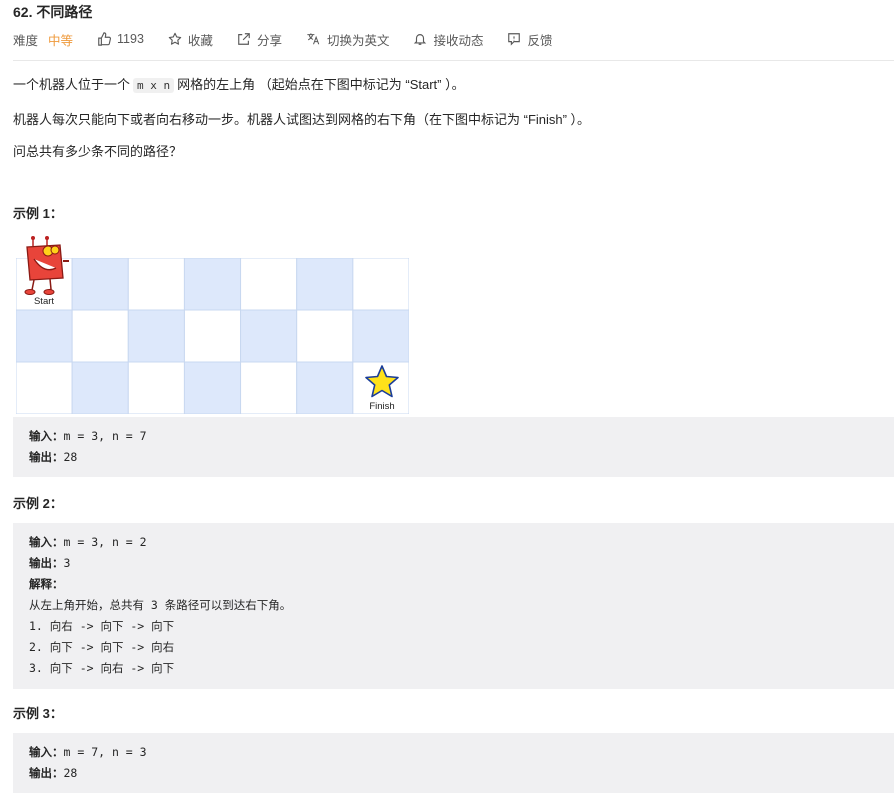  Describe the element at coordinates (72, 84) in the screenshot. I see `description-p1-start: 一个机器人位于一个` at that location.